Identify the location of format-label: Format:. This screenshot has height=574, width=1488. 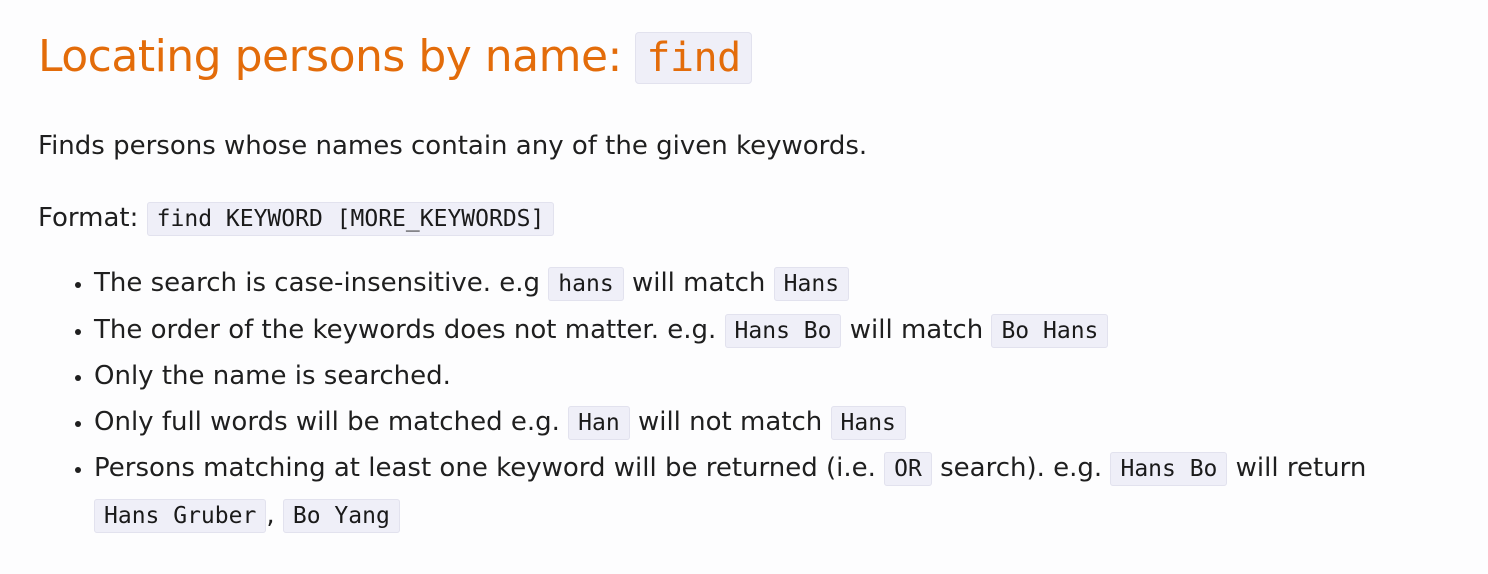
(92, 218).